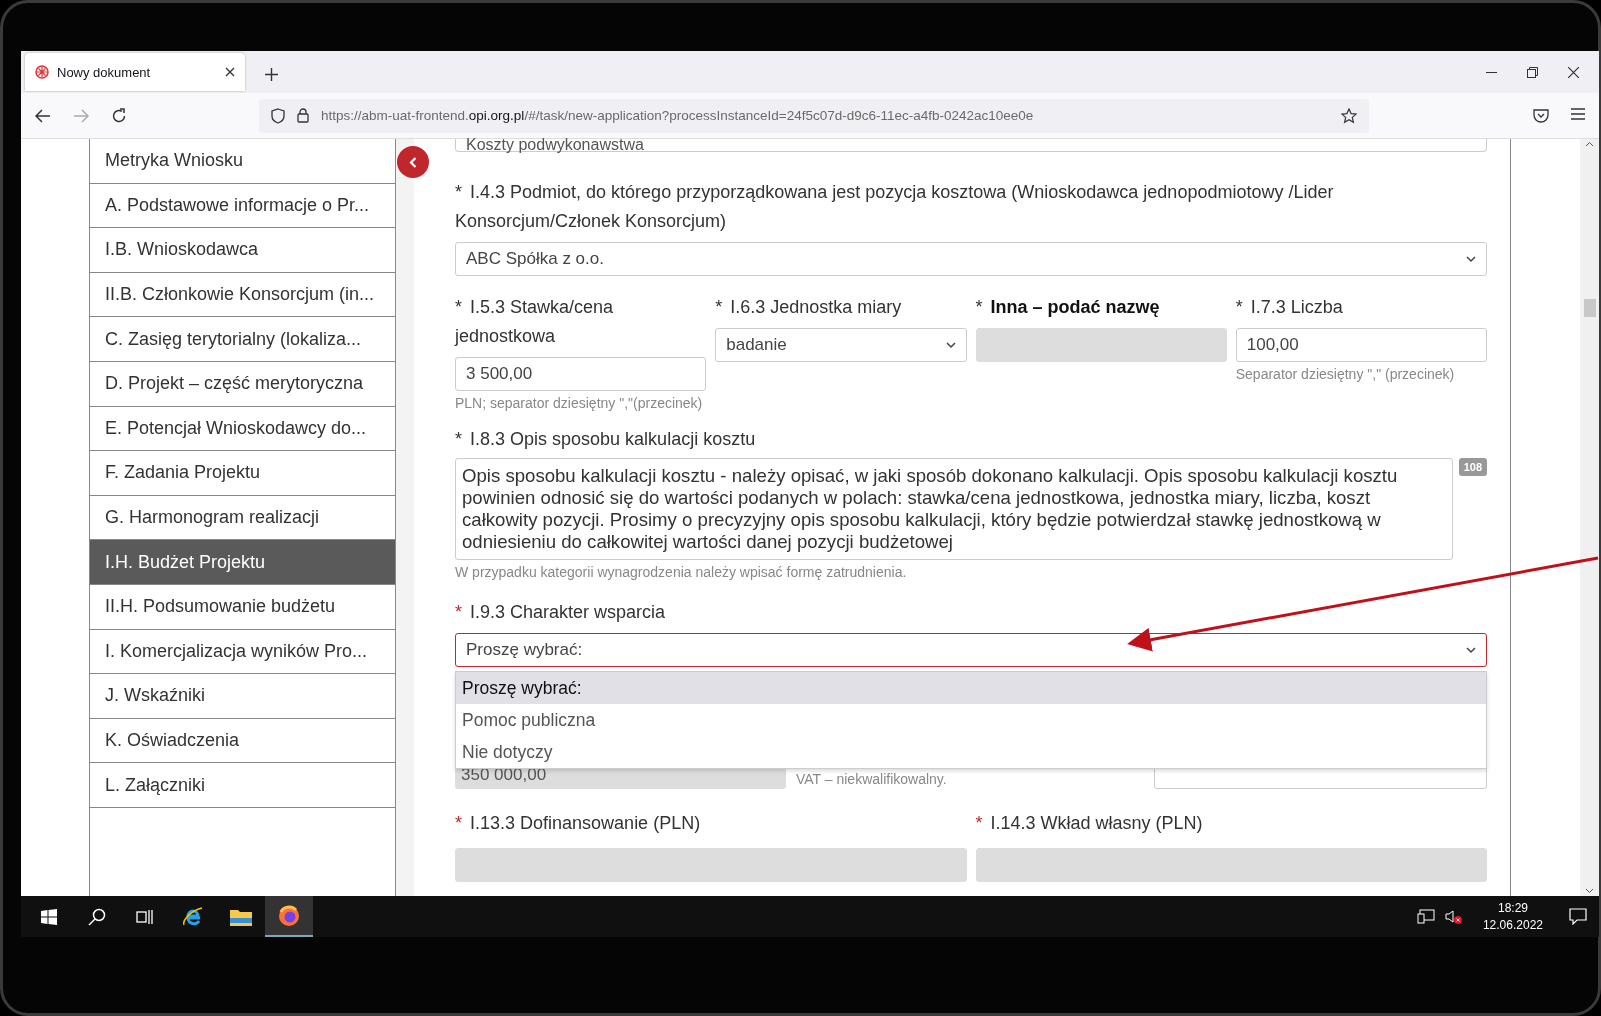 The height and width of the screenshot is (1016, 1601). Describe the element at coordinates (561, 612) in the screenshot. I see `field-label: * I.9.3 Charakter wsparcia` at that location.